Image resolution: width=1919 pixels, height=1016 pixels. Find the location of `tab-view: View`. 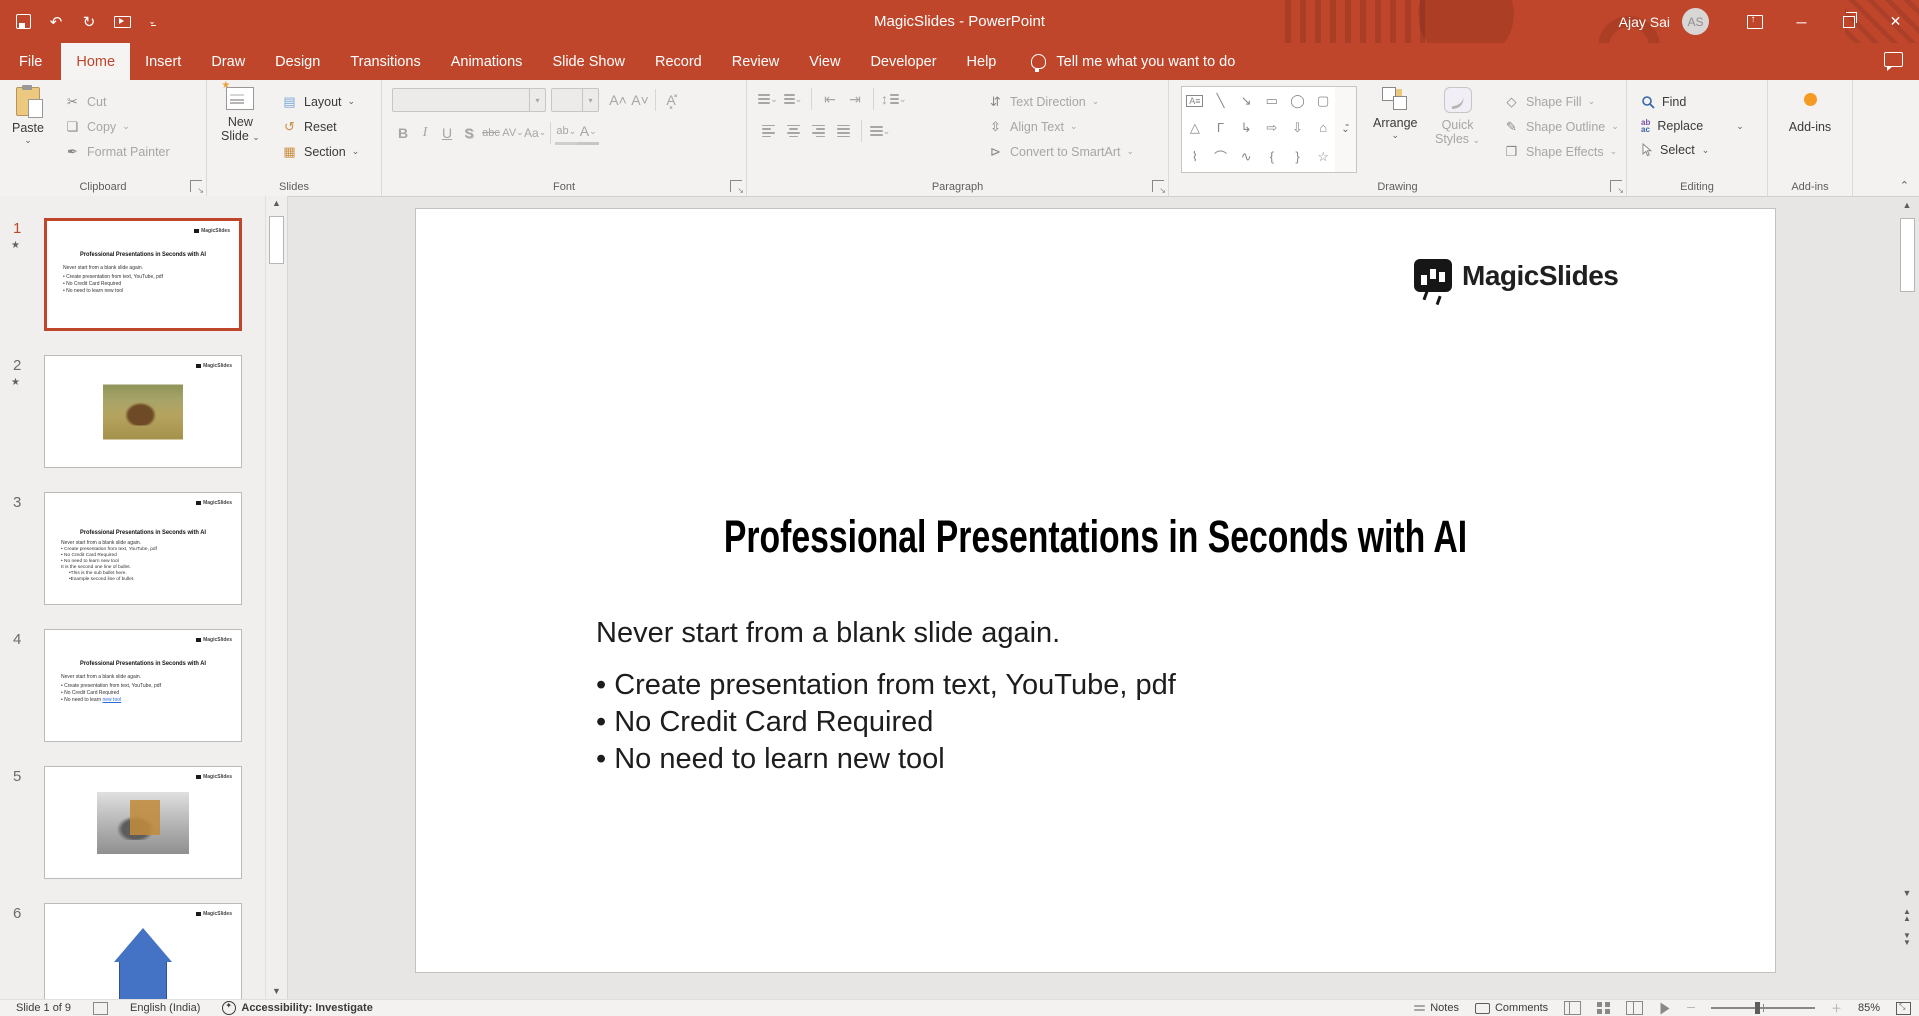

tab-view: View is located at coordinates (824, 61).